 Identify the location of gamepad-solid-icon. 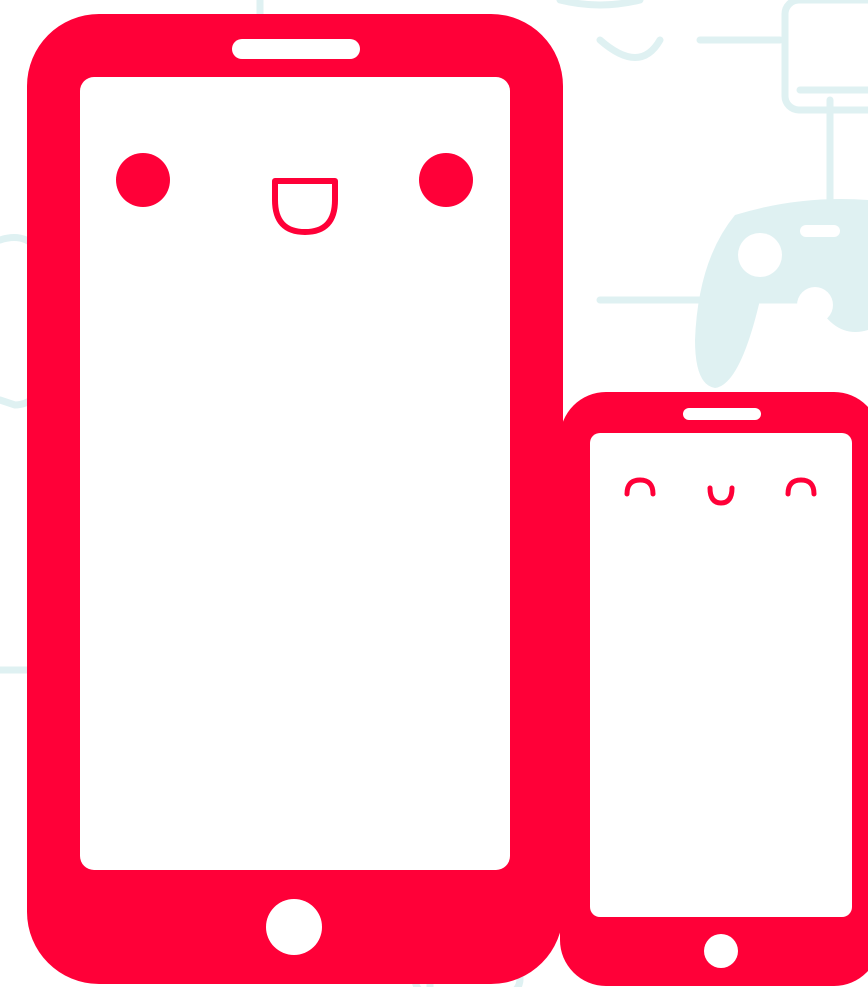
(781, 293).